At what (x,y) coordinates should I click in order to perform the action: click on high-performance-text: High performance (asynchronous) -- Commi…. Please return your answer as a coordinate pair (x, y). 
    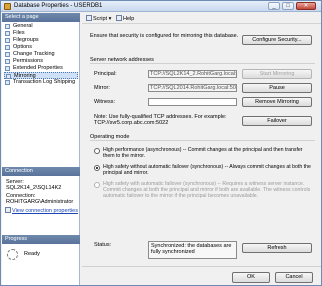
    Looking at the image, I should click on (203, 153).